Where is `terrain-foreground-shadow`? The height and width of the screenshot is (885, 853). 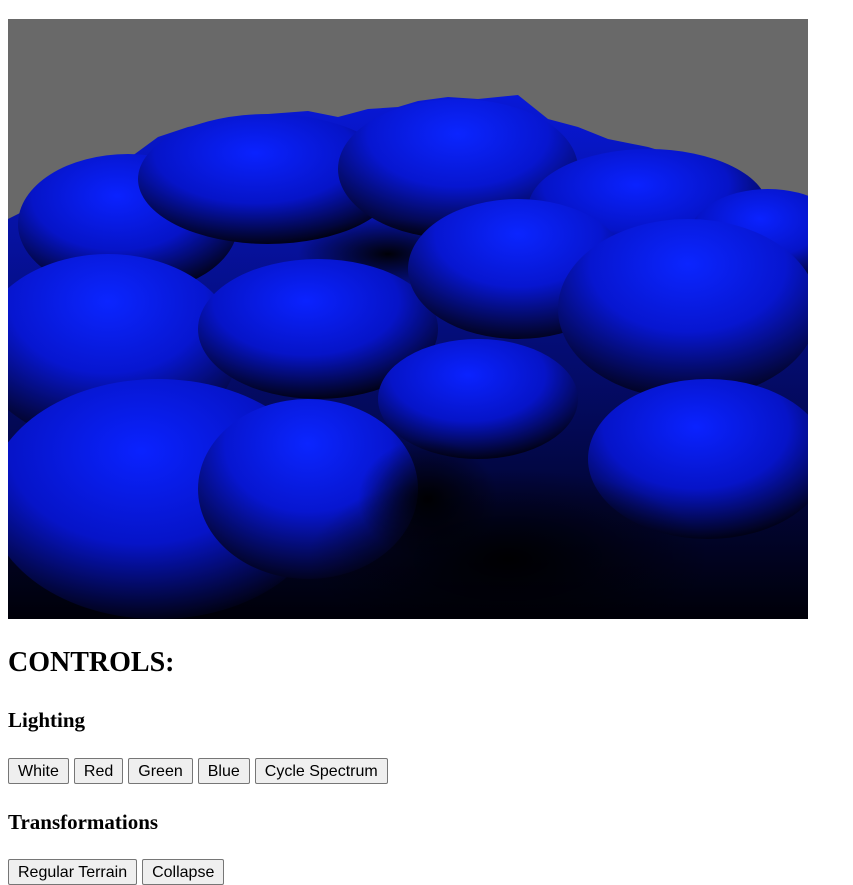
terrain-foreground-shadow is located at coordinates (428, 499).